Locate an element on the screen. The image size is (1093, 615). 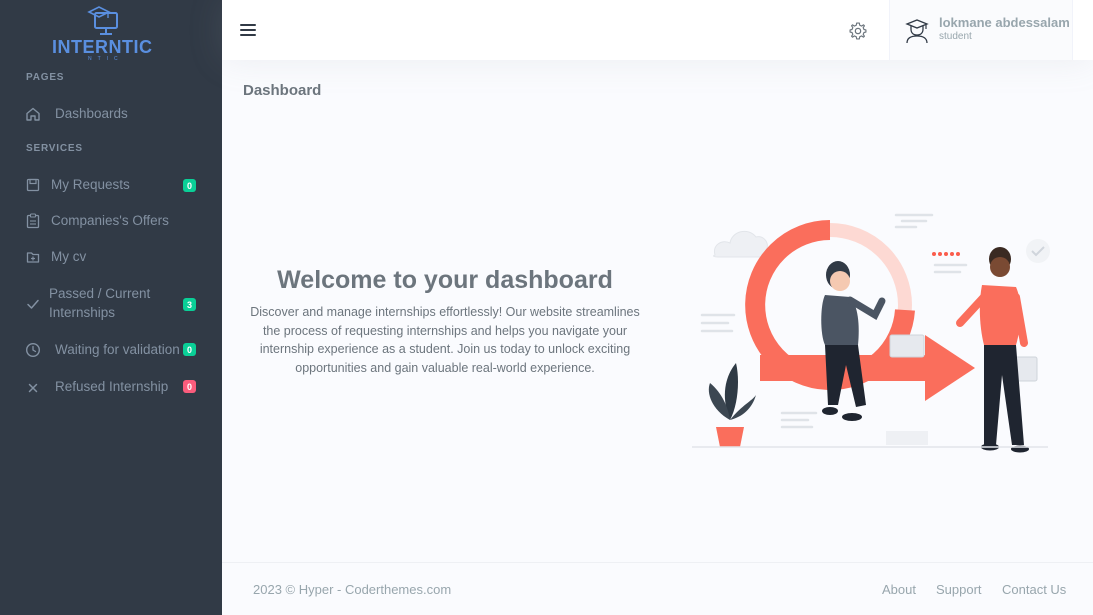
brand-logo: INTERNTIC NTIC is located at coordinates (105, 33).